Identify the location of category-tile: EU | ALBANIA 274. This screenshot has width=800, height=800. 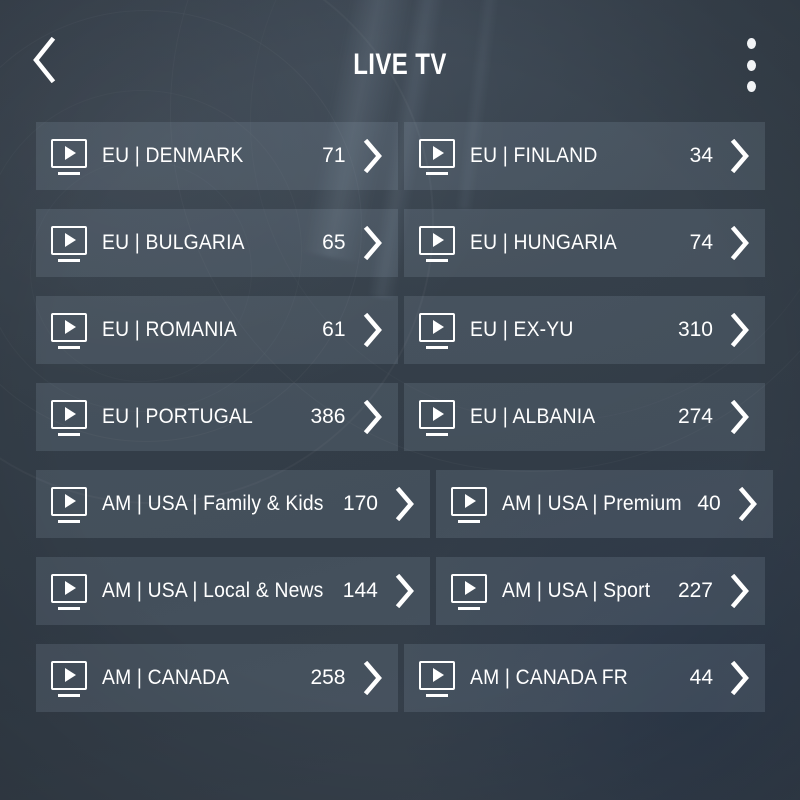
(584, 417).